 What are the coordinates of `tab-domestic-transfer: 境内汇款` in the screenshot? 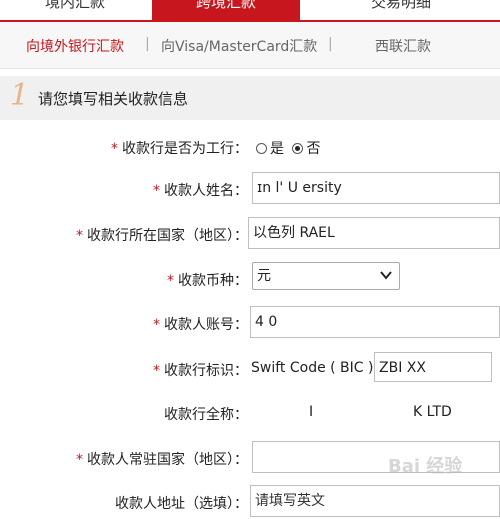 It's located at (75, 10).